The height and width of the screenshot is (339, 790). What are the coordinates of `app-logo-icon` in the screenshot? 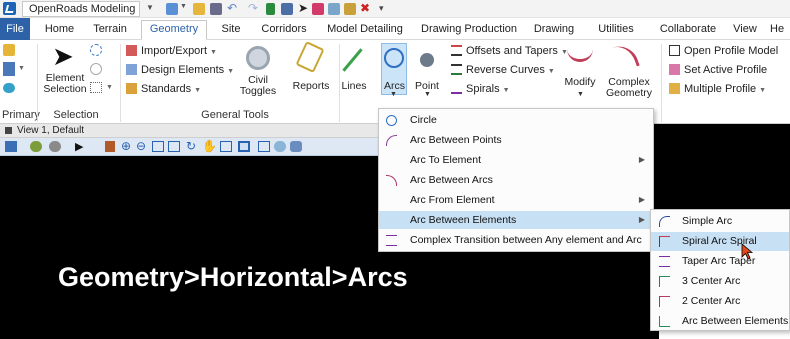 It's located at (9, 8).